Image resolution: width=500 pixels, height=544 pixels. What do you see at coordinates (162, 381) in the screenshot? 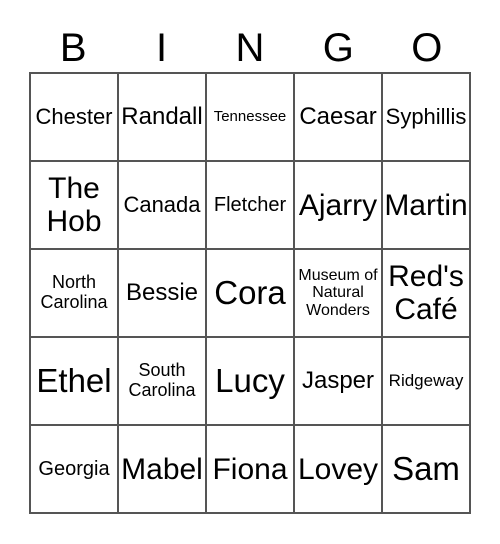
I see `bingo-cell: South Carolina` at bounding box center [162, 381].